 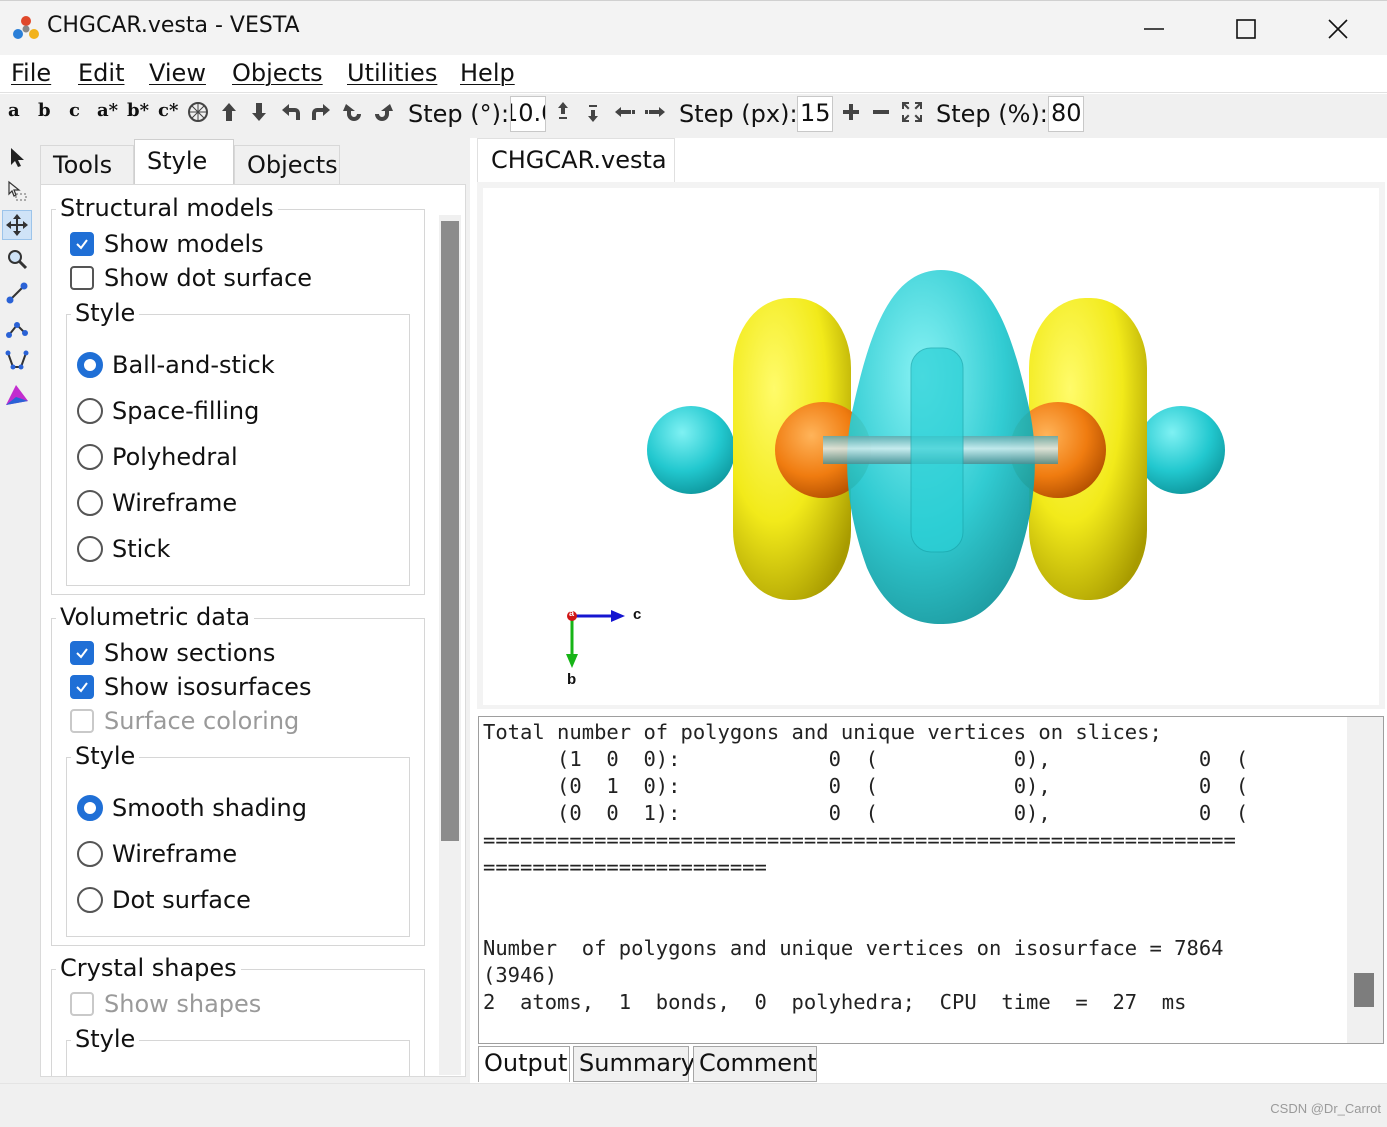 I want to click on angle-icon, so click(x=17, y=330).